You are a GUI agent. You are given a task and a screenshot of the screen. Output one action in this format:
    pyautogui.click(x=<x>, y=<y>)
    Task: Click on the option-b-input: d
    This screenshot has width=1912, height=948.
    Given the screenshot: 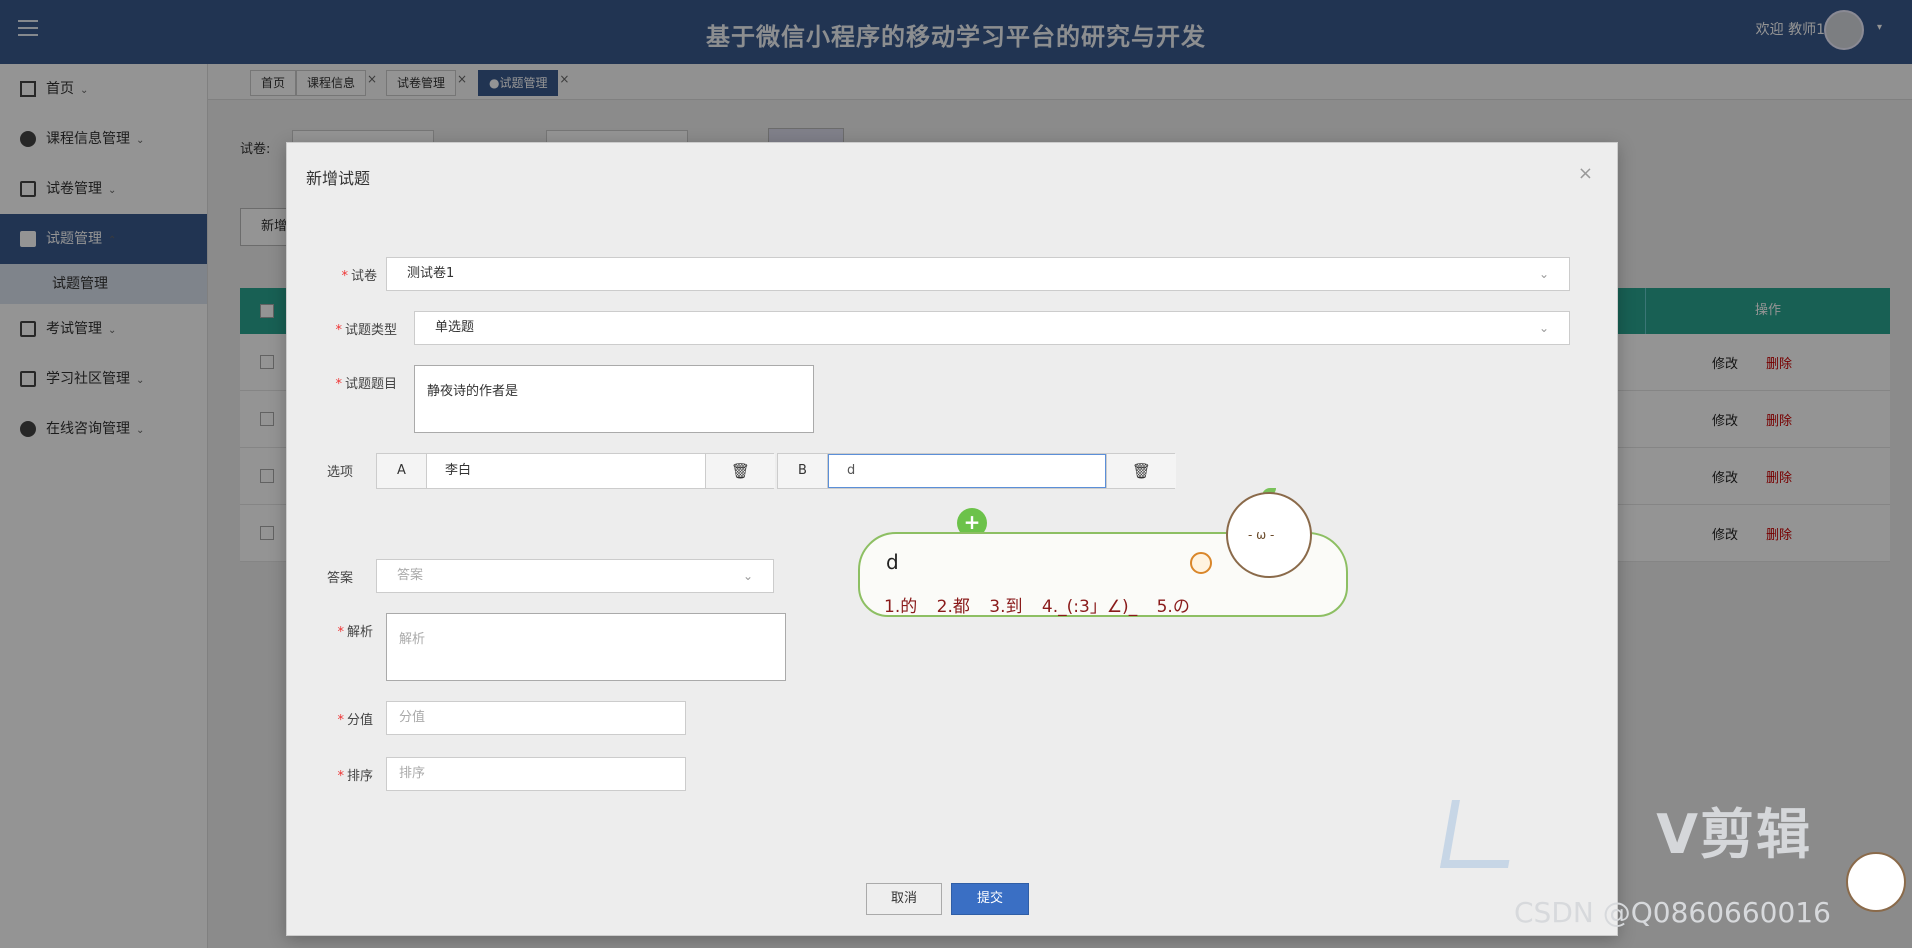 What is the action you would take?
    pyautogui.click(x=967, y=471)
    